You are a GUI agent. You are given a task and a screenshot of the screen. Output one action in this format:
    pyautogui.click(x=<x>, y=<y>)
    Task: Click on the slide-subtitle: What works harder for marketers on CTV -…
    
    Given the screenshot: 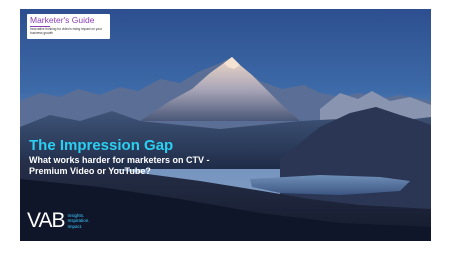 What is the action you would take?
    pyautogui.click(x=119, y=165)
    